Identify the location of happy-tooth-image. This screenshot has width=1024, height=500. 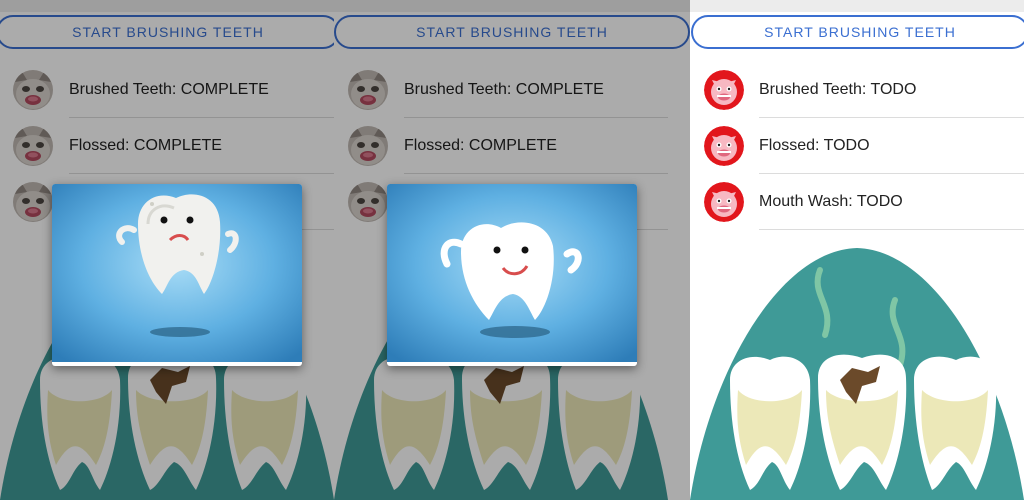
(512, 273).